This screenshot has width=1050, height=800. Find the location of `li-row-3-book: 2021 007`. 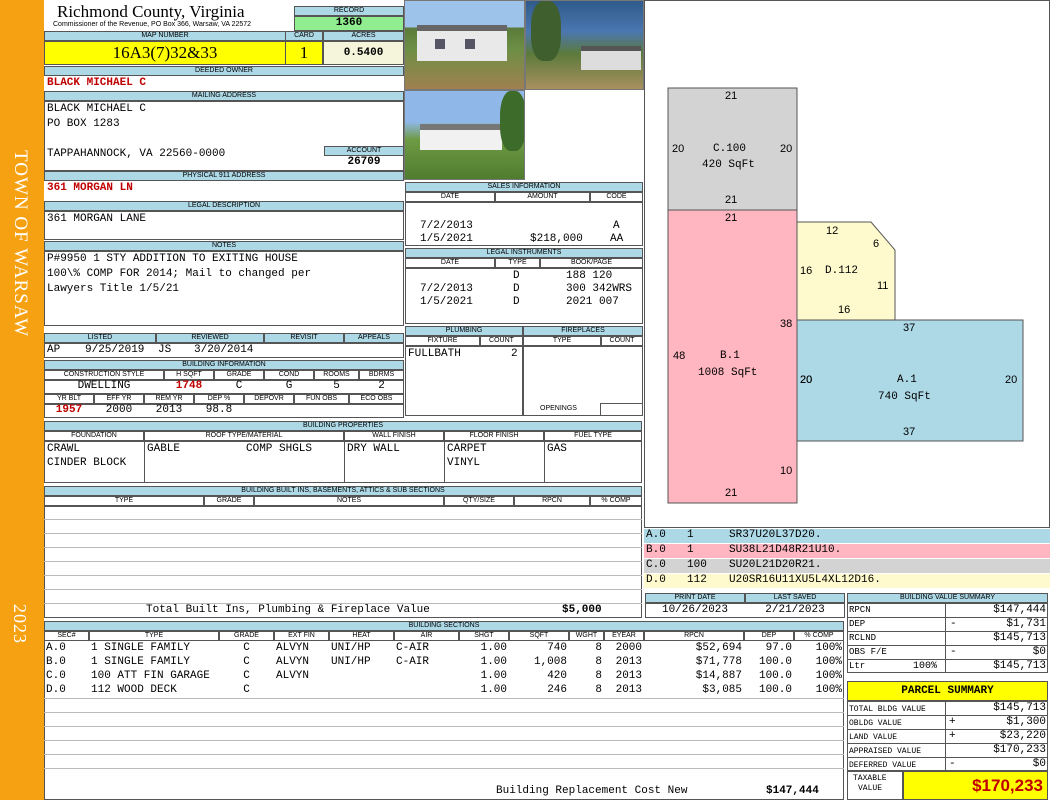

li-row-3-book: 2021 007 is located at coordinates (592, 302).